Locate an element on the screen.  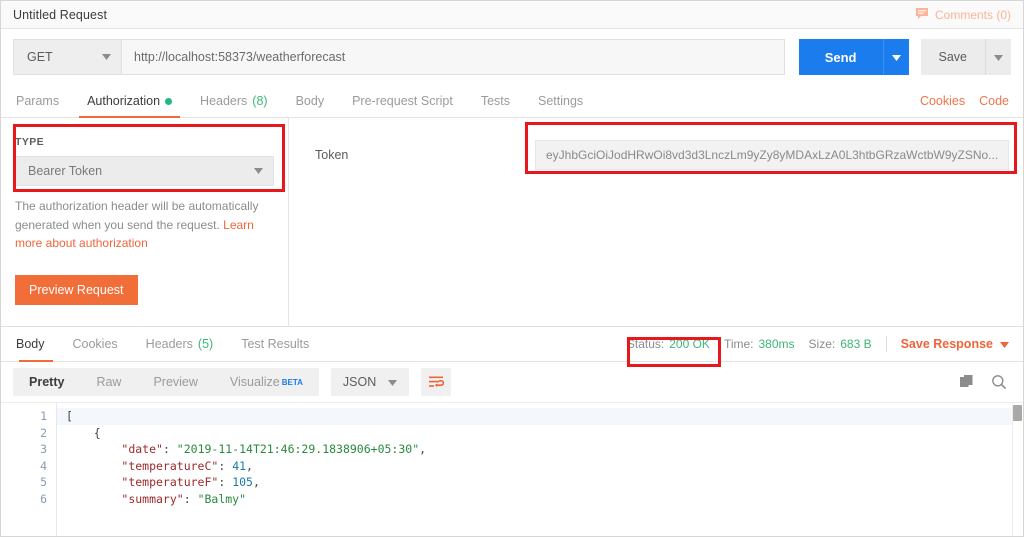
response-headers-count: (5) is located at coordinates (205, 344).